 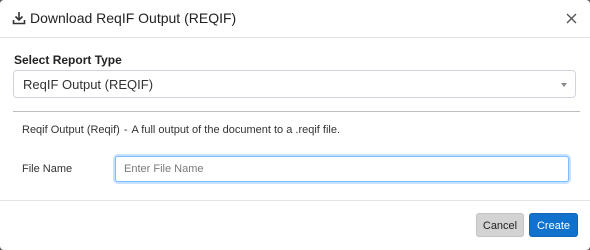 I want to click on divider, so click(x=296, y=111).